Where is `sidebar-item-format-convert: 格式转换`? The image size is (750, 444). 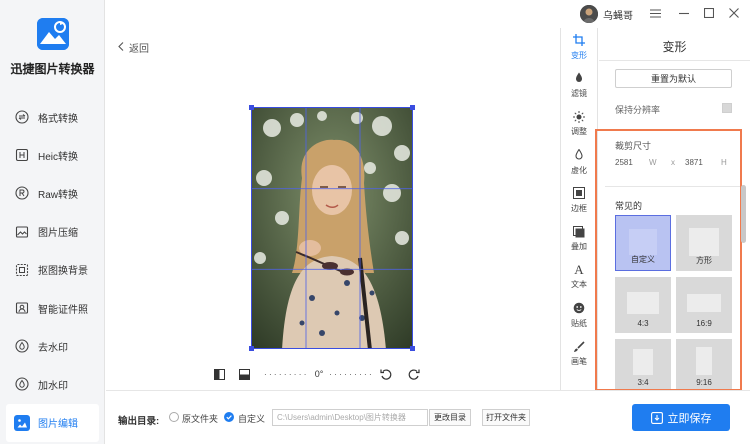
sidebar-item-format-convert: 格式转换 is located at coordinates (52, 117).